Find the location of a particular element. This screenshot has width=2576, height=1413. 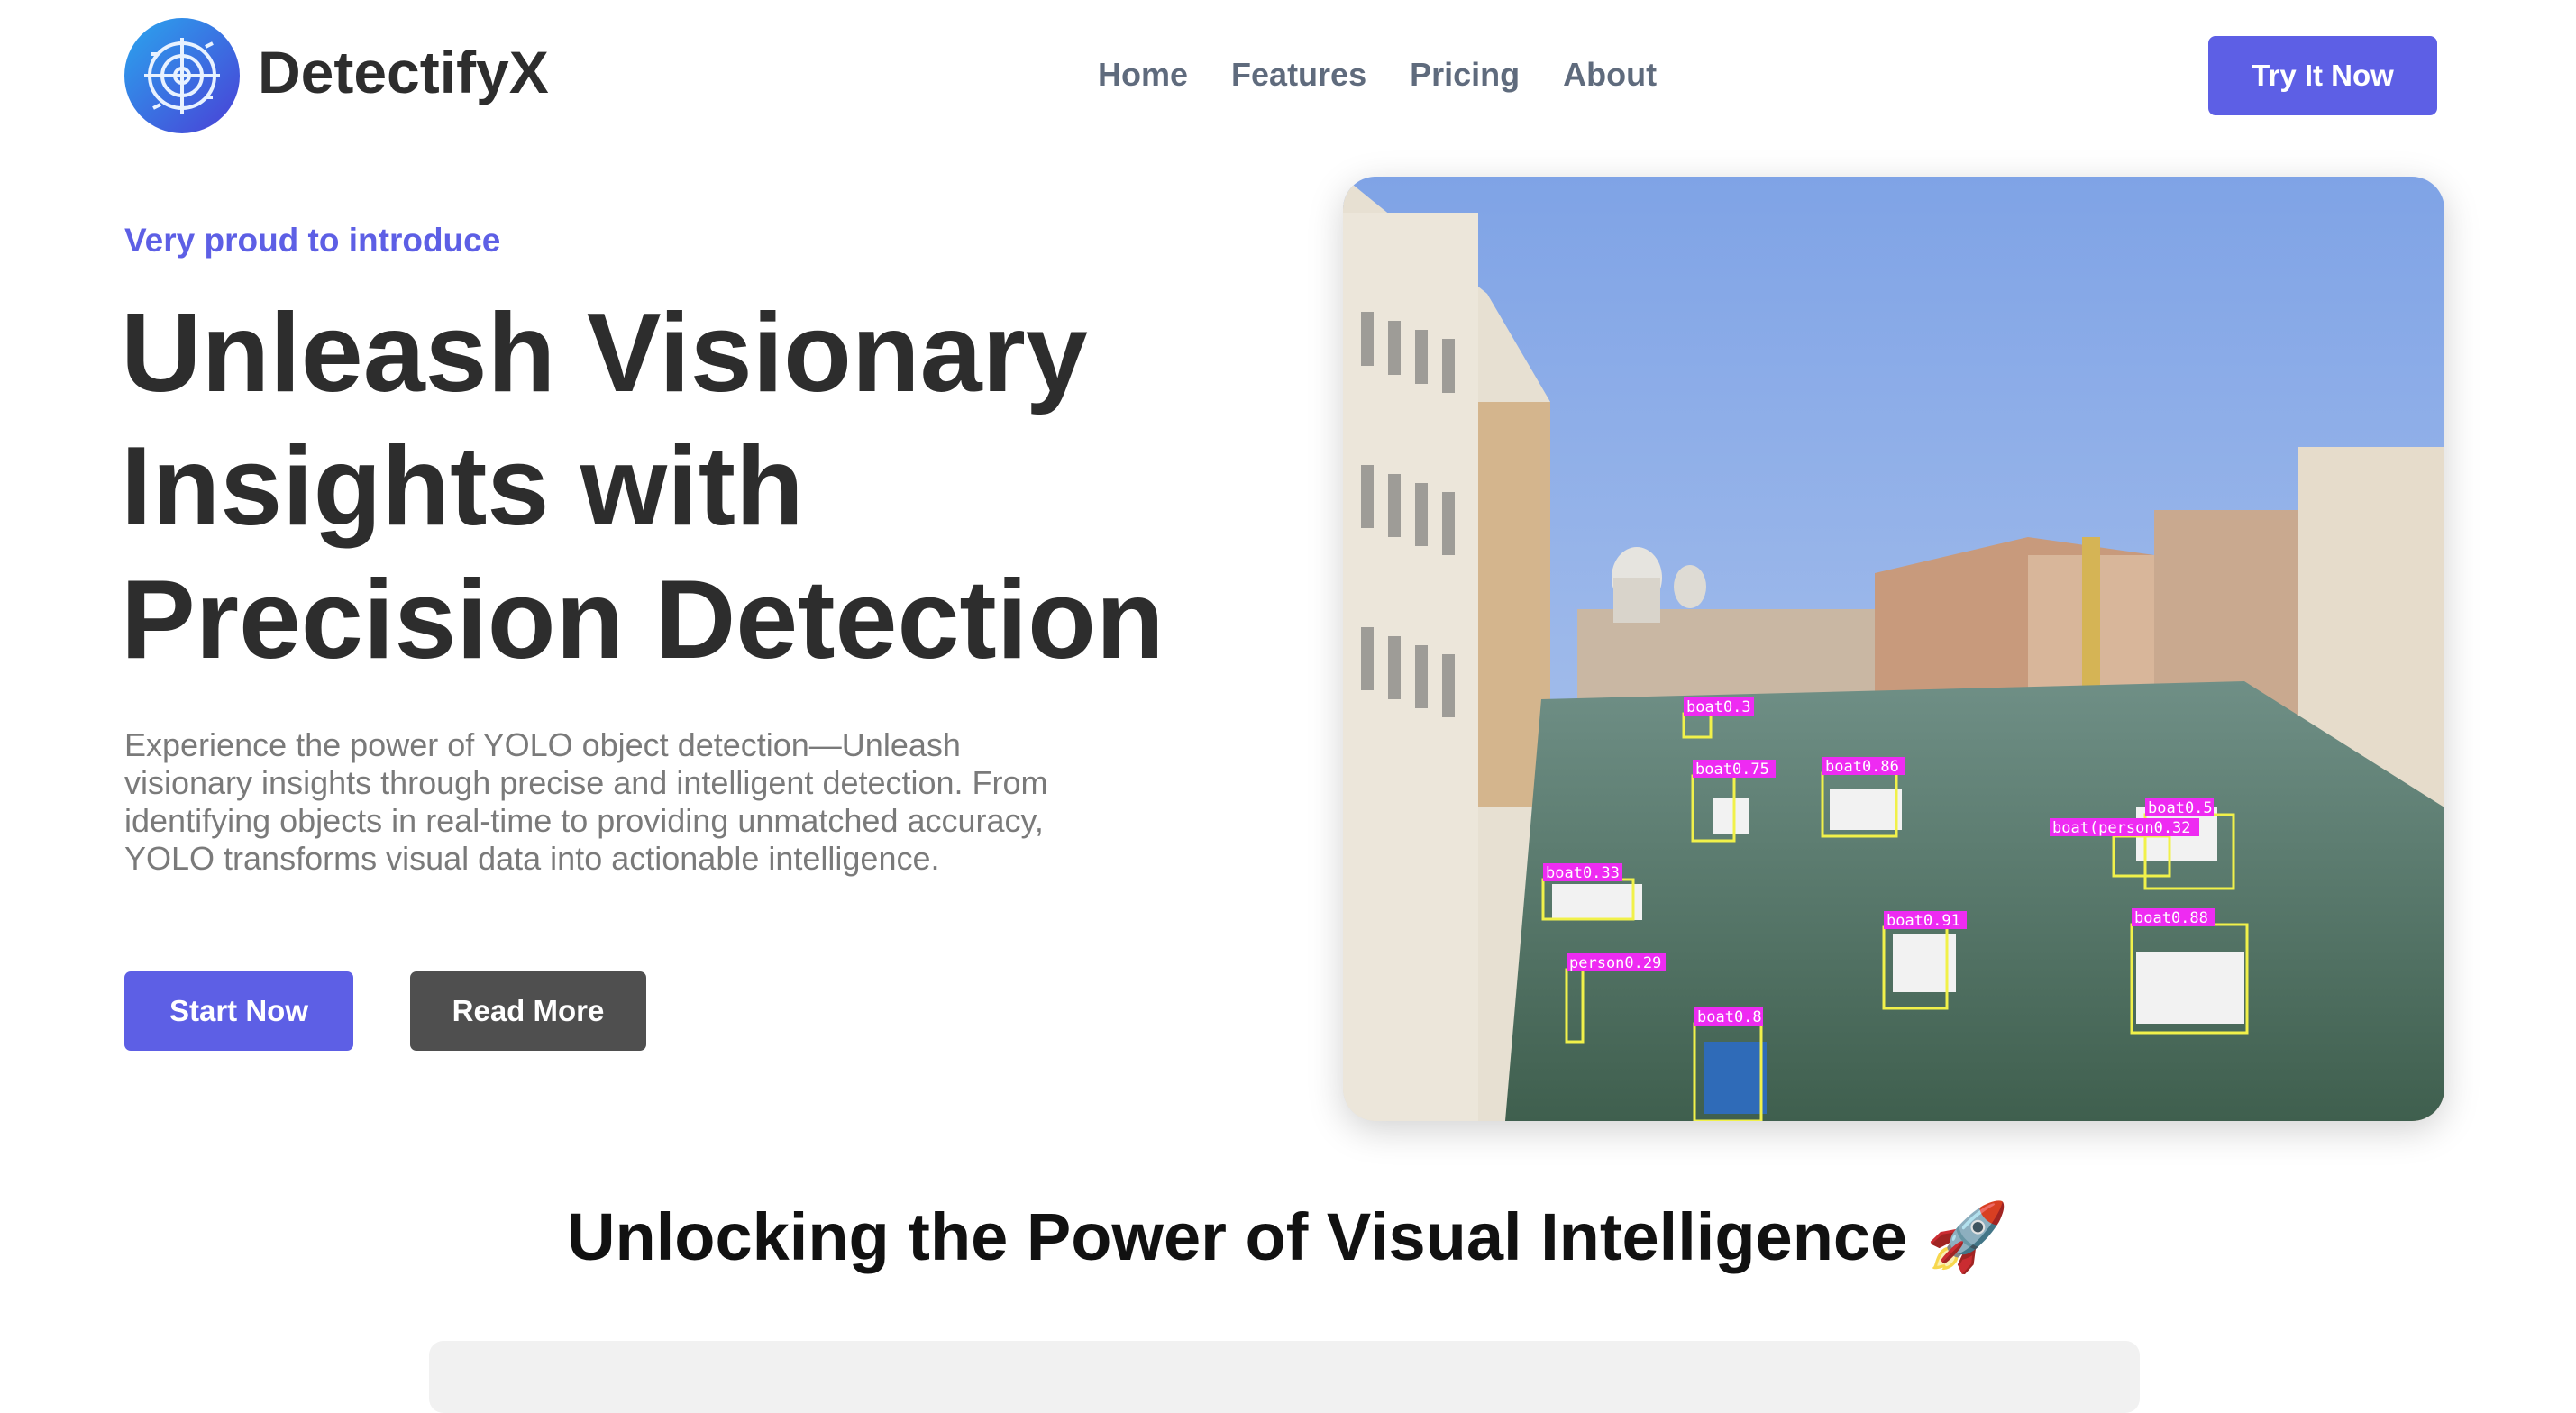

read-more-button: Read More is located at coordinates (528, 1011).